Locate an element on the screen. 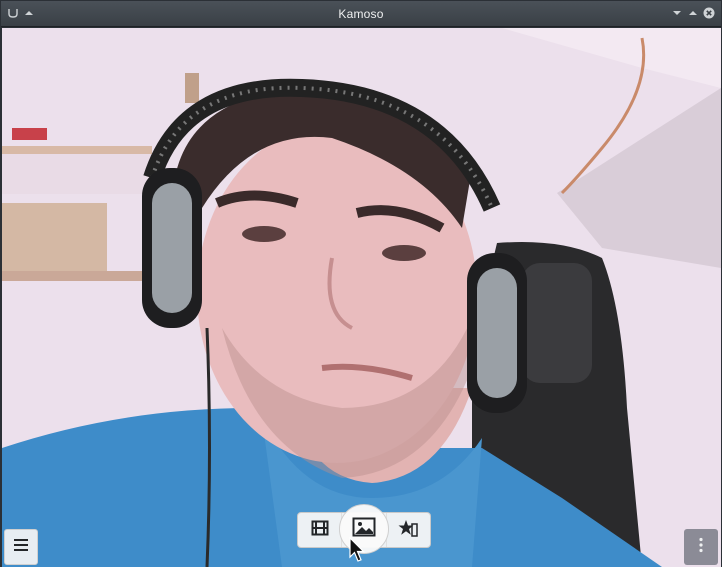 Image resolution: width=722 pixels, height=567 pixels. window-title: Kamoso is located at coordinates (361, 14).